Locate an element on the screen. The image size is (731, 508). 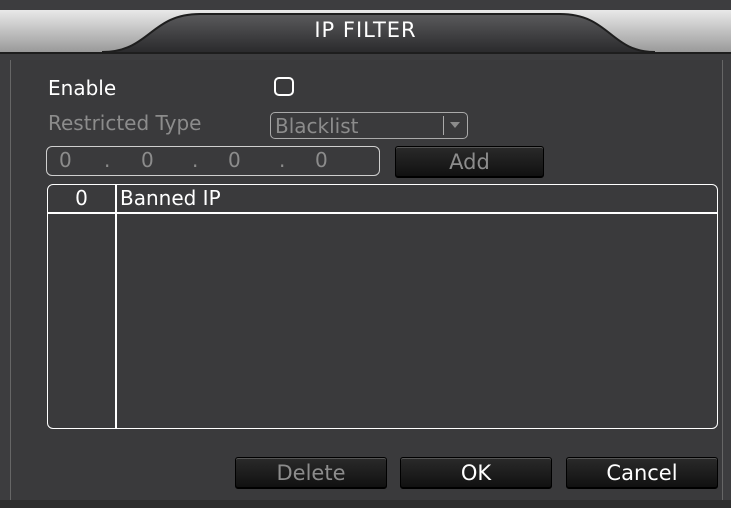
title-bar: IP FILTER is located at coordinates (365, 30).